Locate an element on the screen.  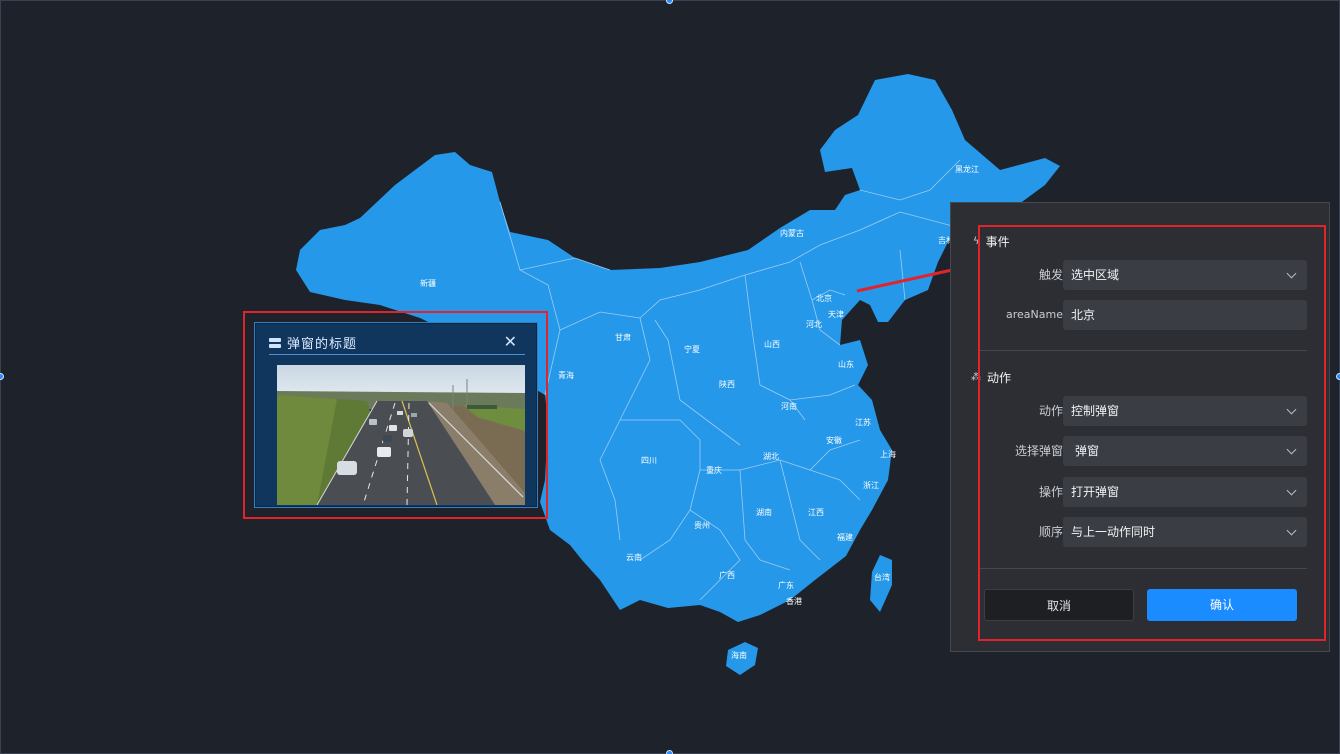
province-label: 河北 is located at coordinates (814, 324).